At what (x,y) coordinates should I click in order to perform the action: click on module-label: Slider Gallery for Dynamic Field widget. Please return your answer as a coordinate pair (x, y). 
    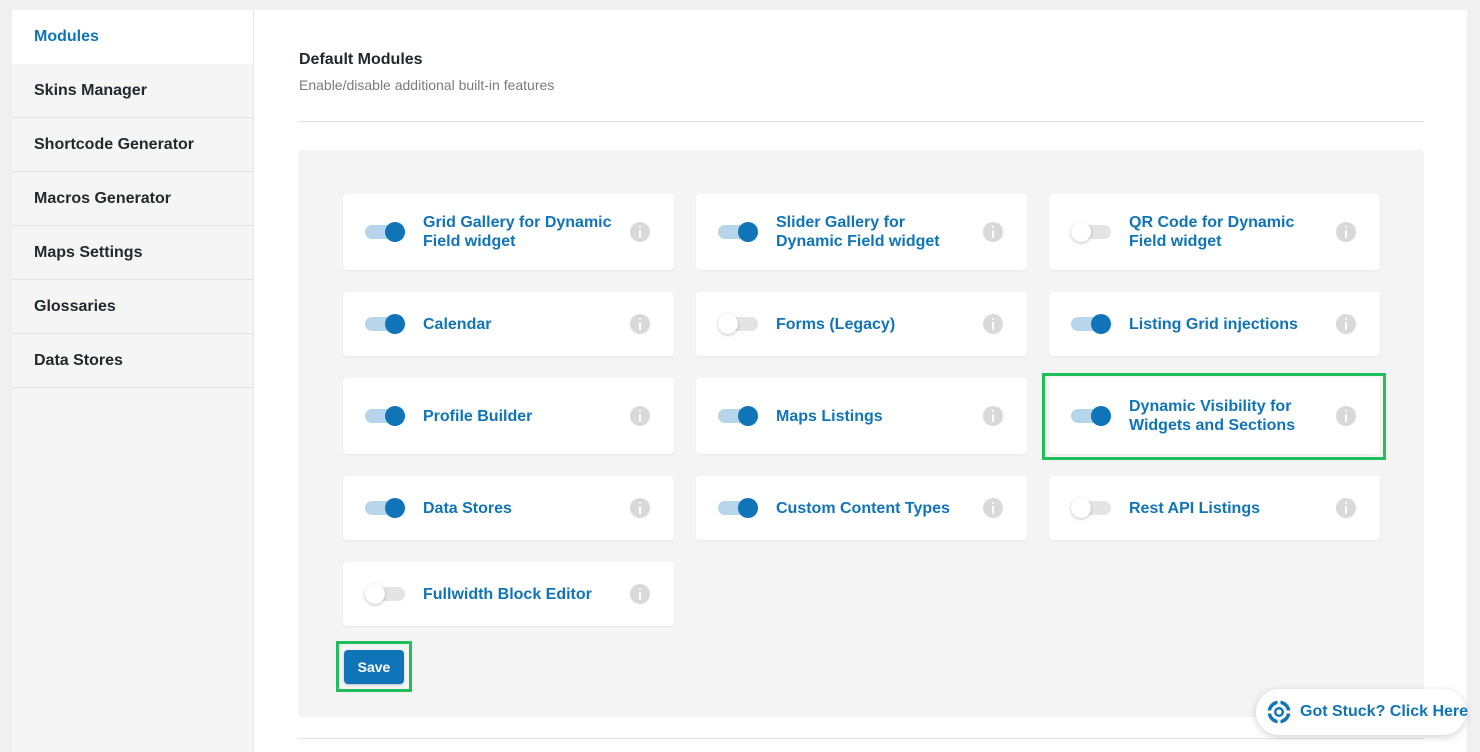
    Looking at the image, I should click on (858, 232).